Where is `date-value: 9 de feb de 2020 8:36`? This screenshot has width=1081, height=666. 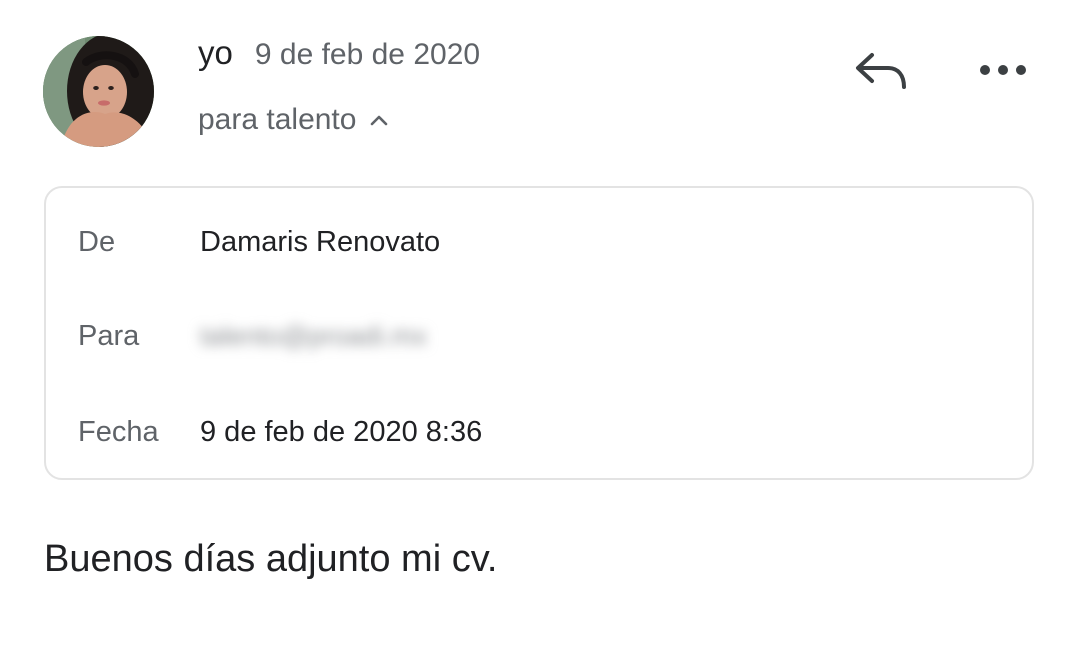 date-value: 9 de feb de 2020 8:36 is located at coordinates (341, 431).